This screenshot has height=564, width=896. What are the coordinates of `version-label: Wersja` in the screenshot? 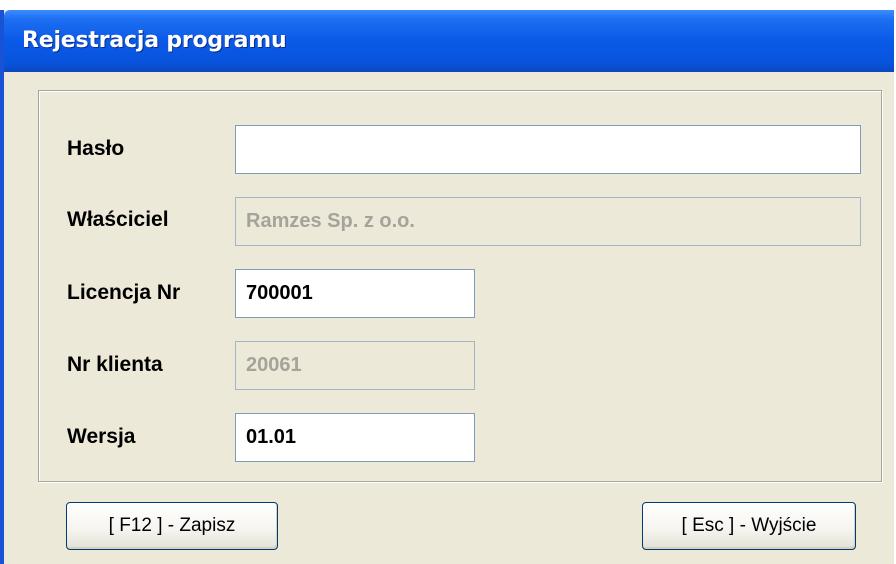 It's located at (101, 436).